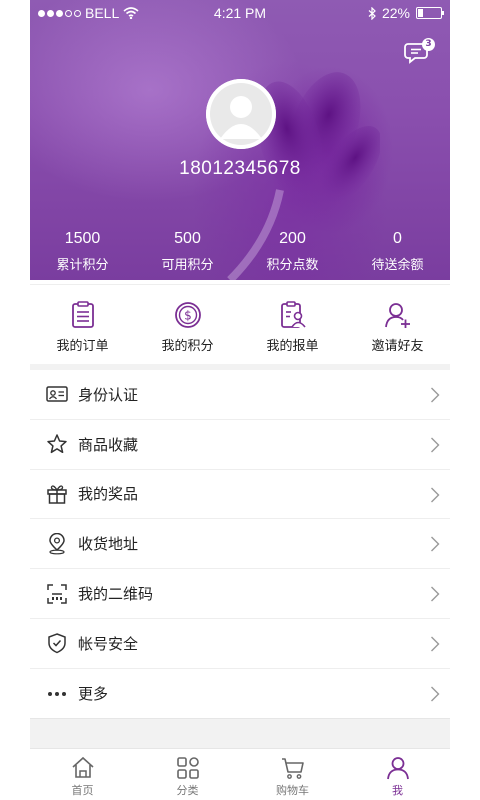 This screenshot has width=480, height=800. What do you see at coordinates (82, 314) in the screenshot?
I see `clipboard-icon` at bounding box center [82, 314].